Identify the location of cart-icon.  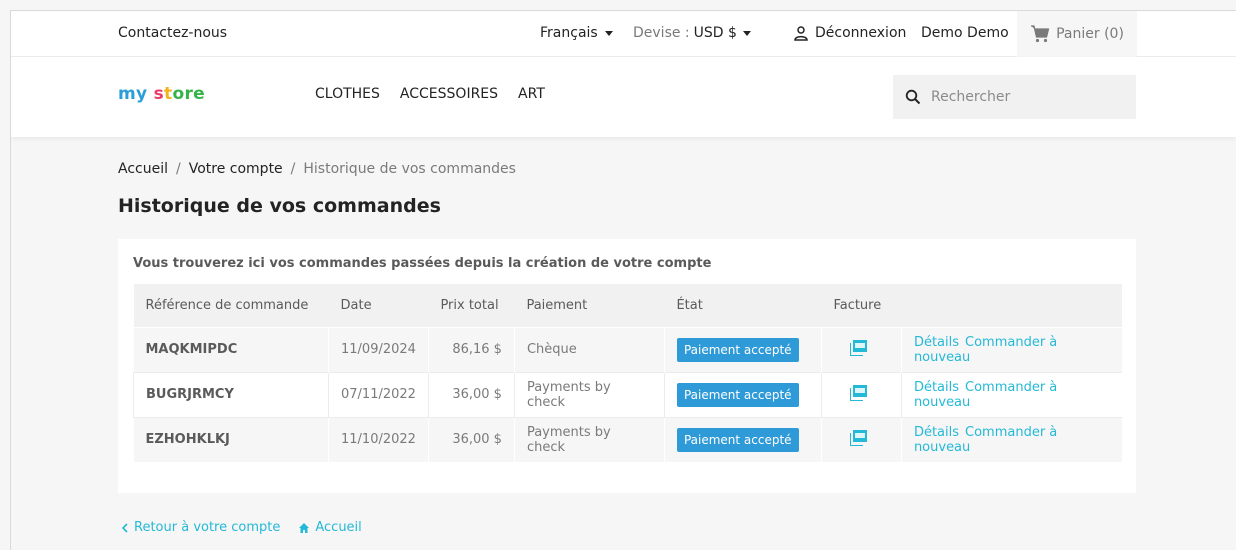
(1040, 34).